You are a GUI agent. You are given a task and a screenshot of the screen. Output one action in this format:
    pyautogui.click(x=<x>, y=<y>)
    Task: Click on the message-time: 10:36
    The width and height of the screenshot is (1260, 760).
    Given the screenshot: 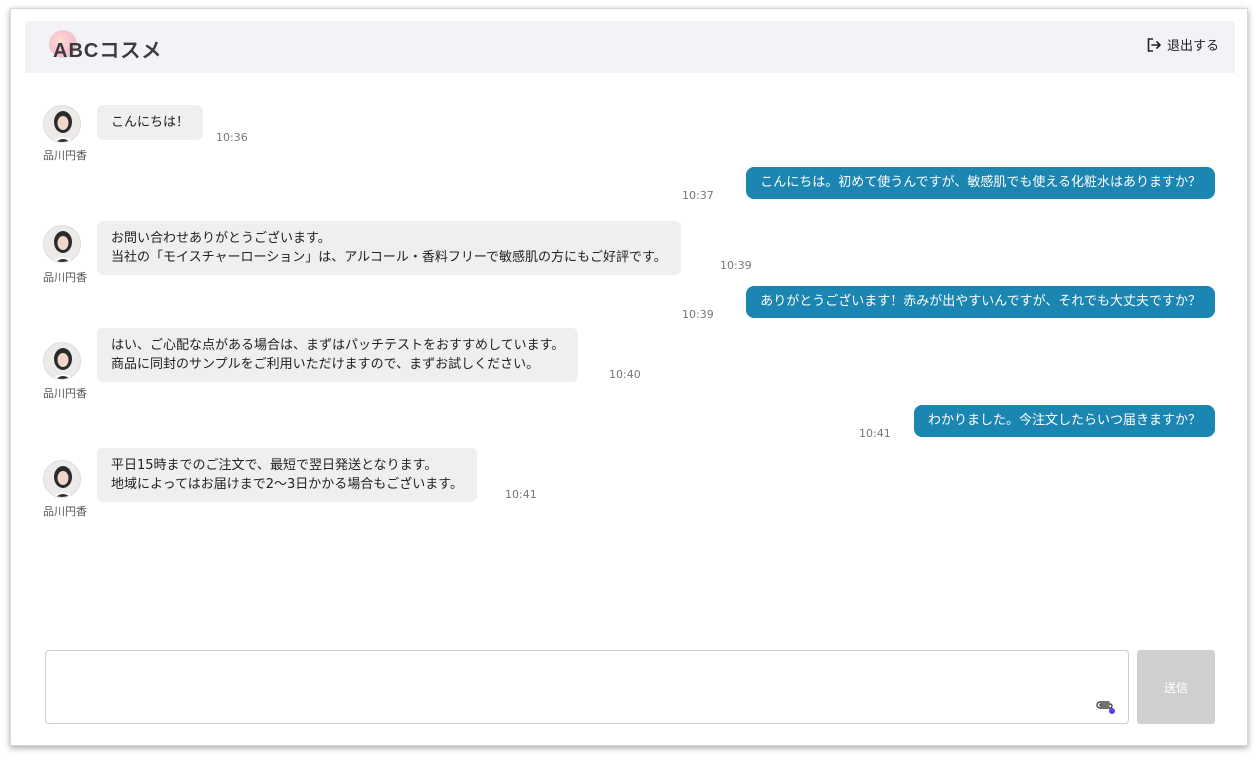 What is the action you would take?
    pyautogui.click(x=232, y=137)
    